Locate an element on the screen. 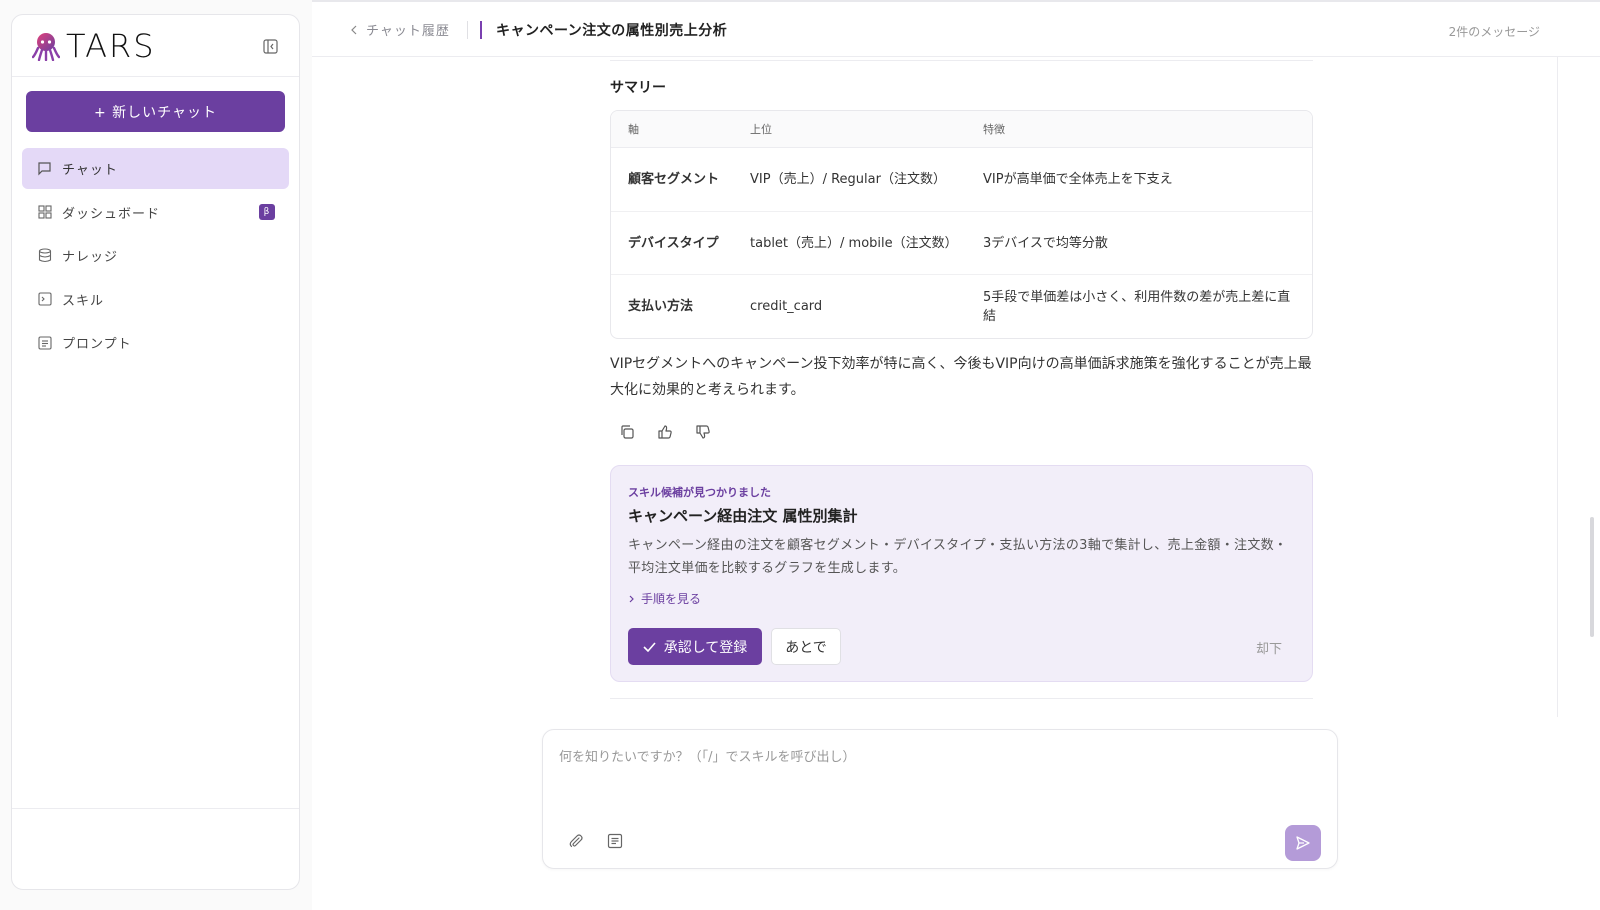 The height and width of the screenshot is (910, 1600). sidebar-header: TARS is located at coordinates (155, 46).